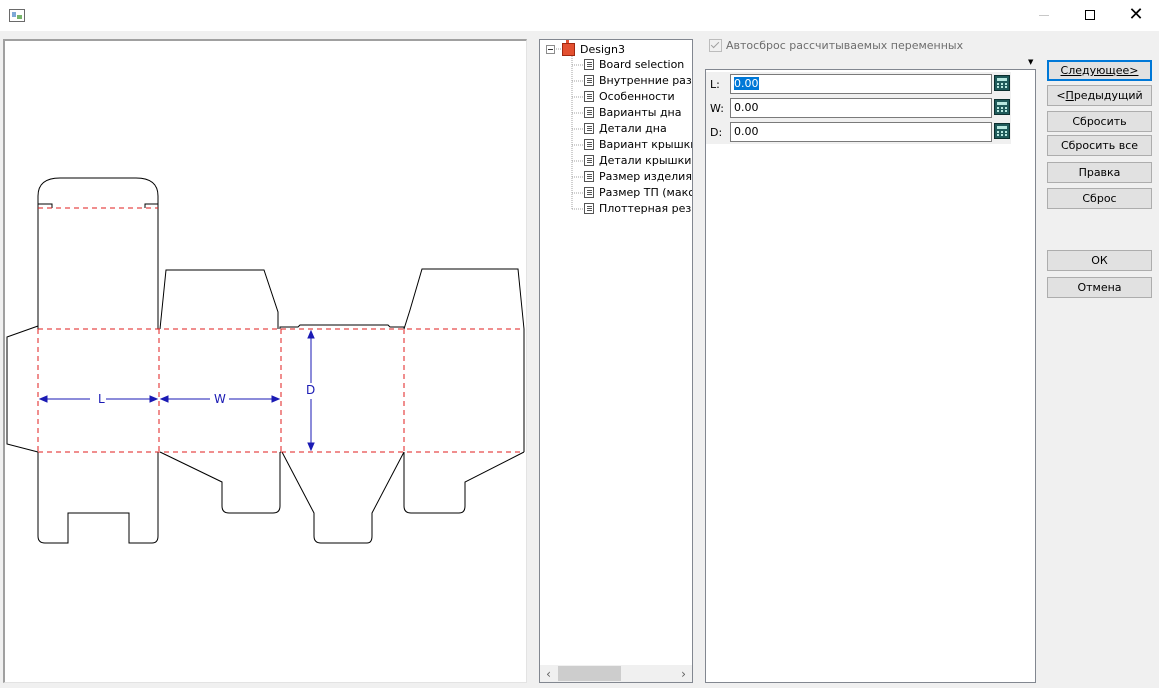 This screenshot has height=688, width=1159. I want to click on bottom-flap-3-outline, so click(343, 497).